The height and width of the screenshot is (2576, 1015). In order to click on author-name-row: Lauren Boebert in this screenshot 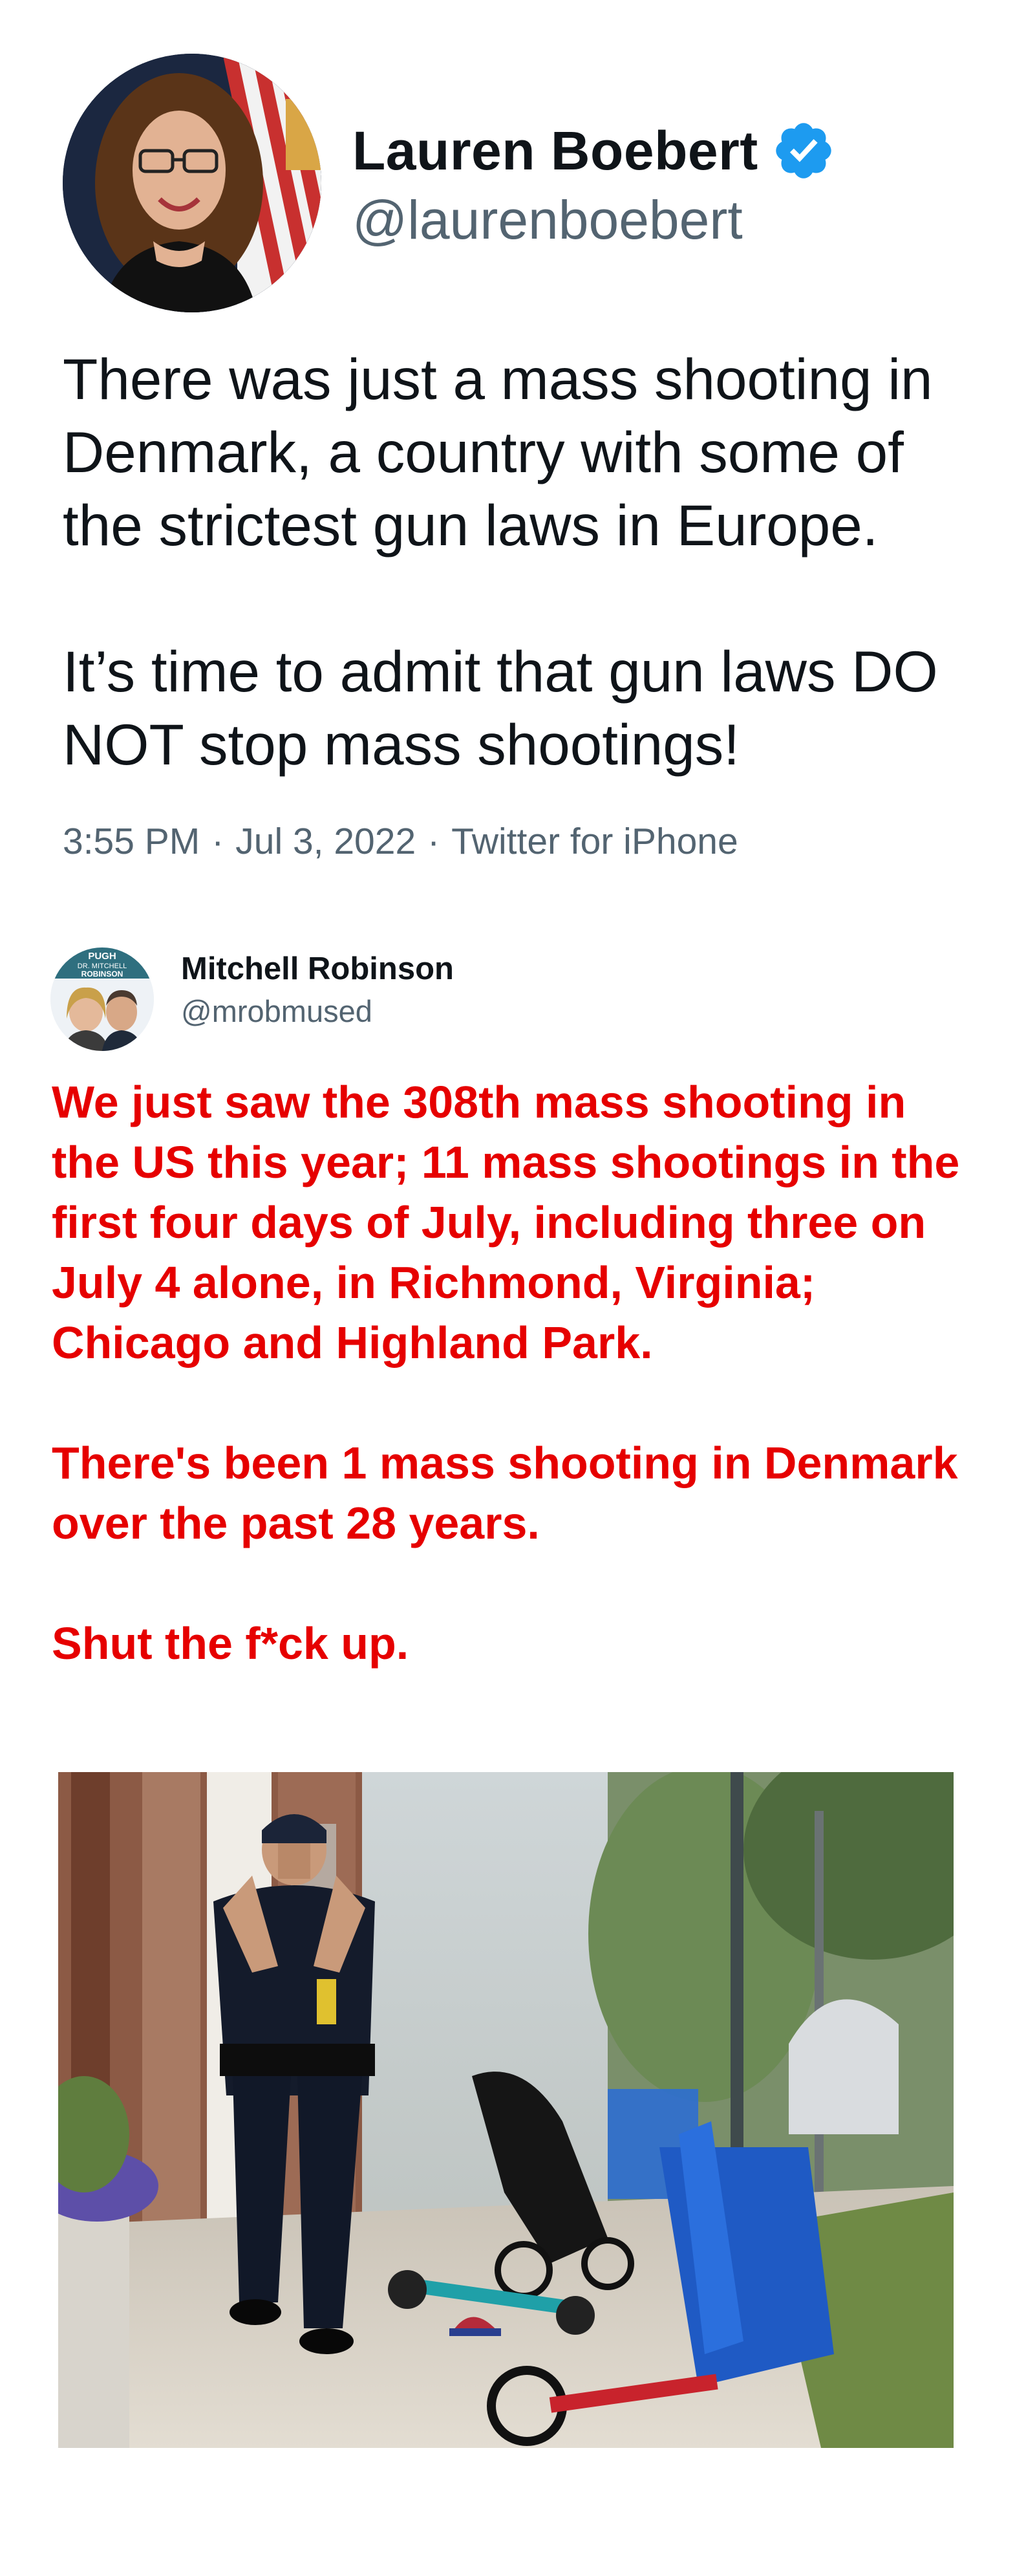, I will do `click(594, 150)`.